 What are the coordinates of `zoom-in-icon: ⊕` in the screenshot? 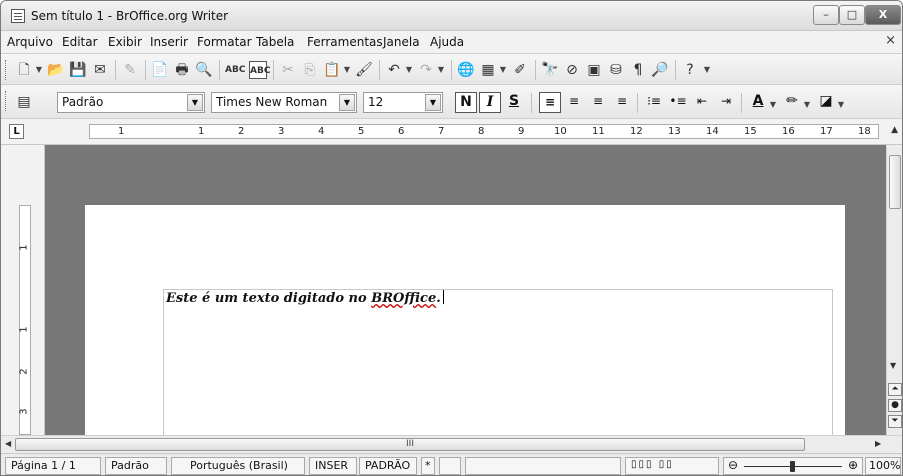 It's located at (853, 465).